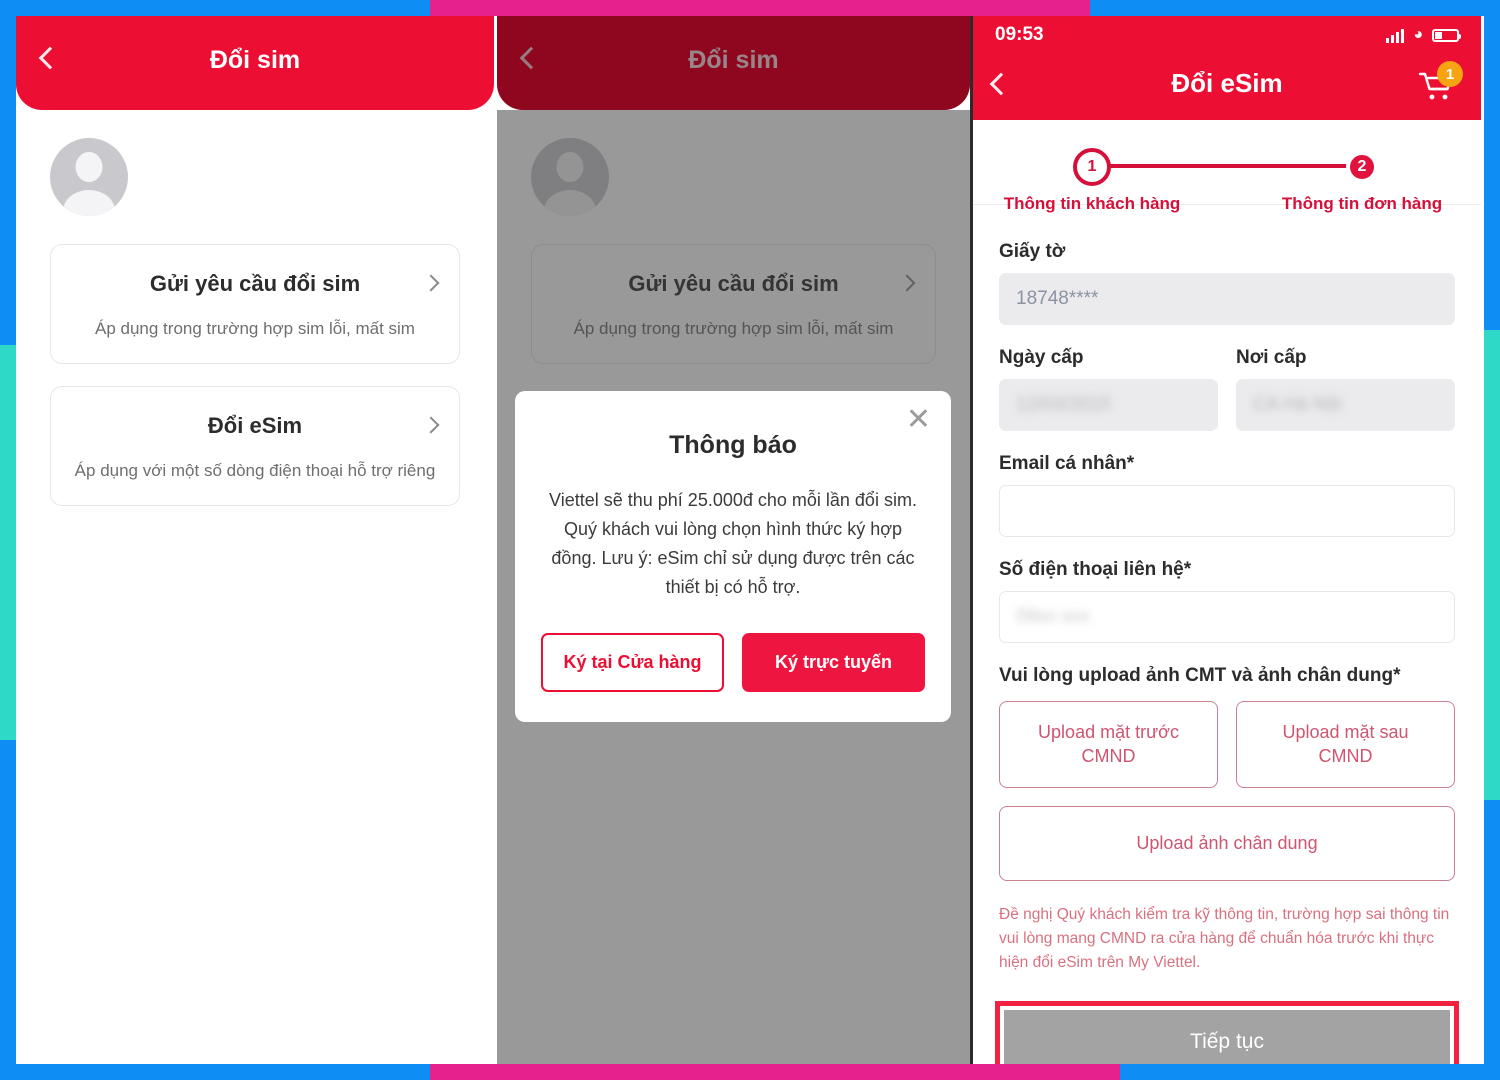 The image size is (1500, 1080). I want to click on noi-cap-value: CA Hà Nội, so click(1297, 404).